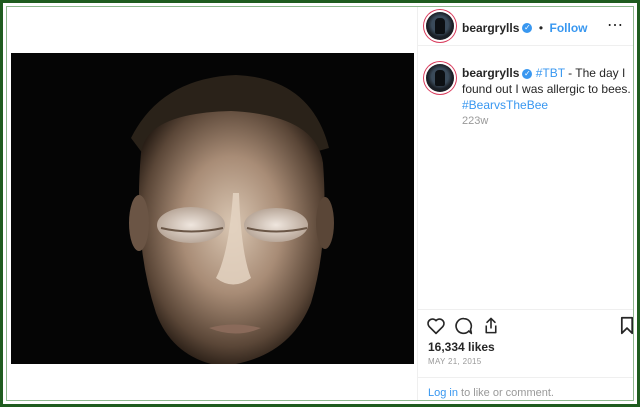 The image size is (640, 407). Describe the element at coordinates (525, 309) in the screenshot. I see `action-bar` at that location.